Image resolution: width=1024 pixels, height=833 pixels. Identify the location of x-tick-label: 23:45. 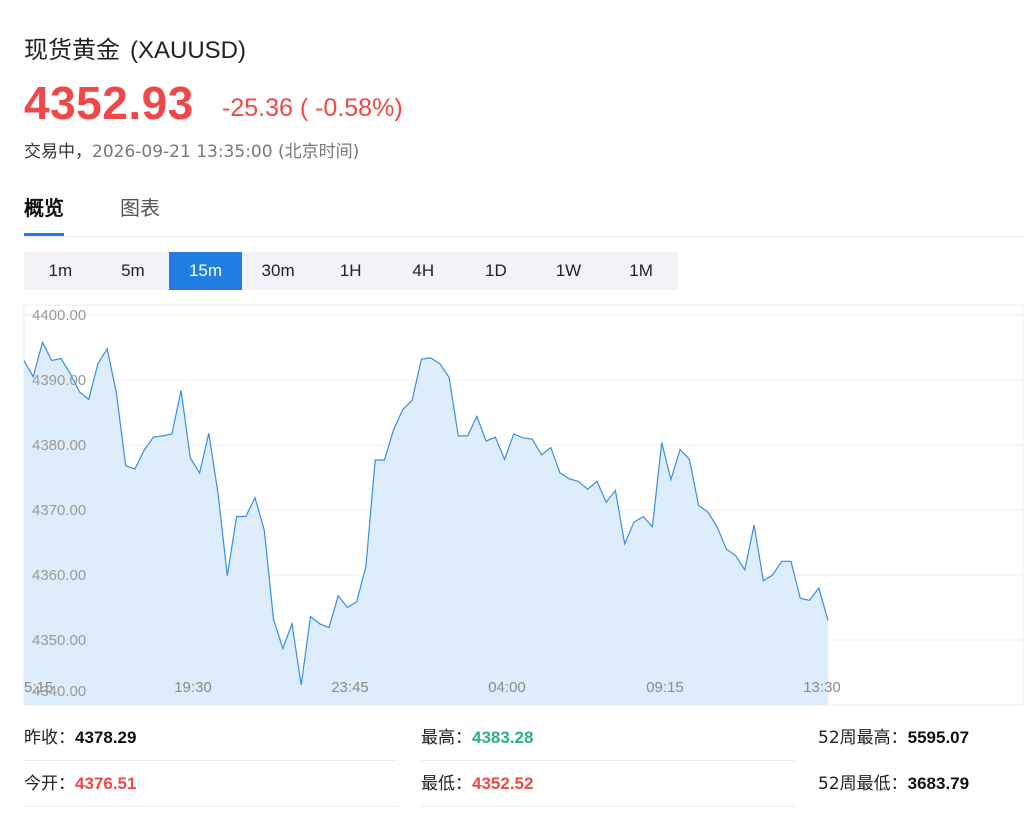
(350, 687).